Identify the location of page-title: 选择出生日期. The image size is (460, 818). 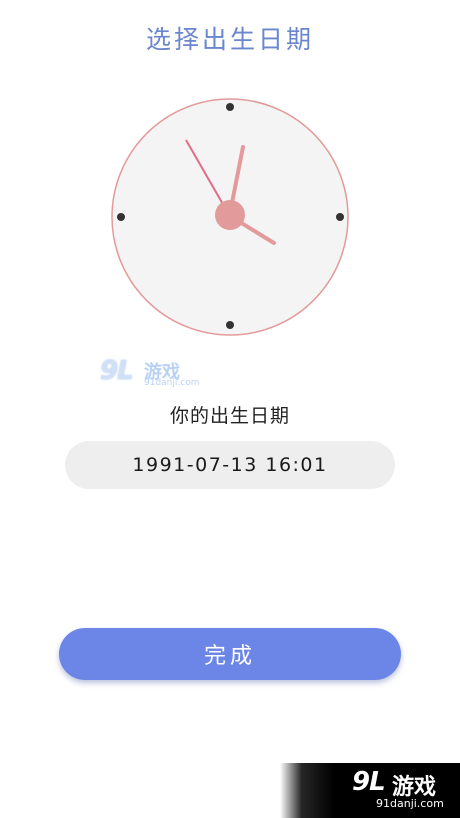
(229, 39).